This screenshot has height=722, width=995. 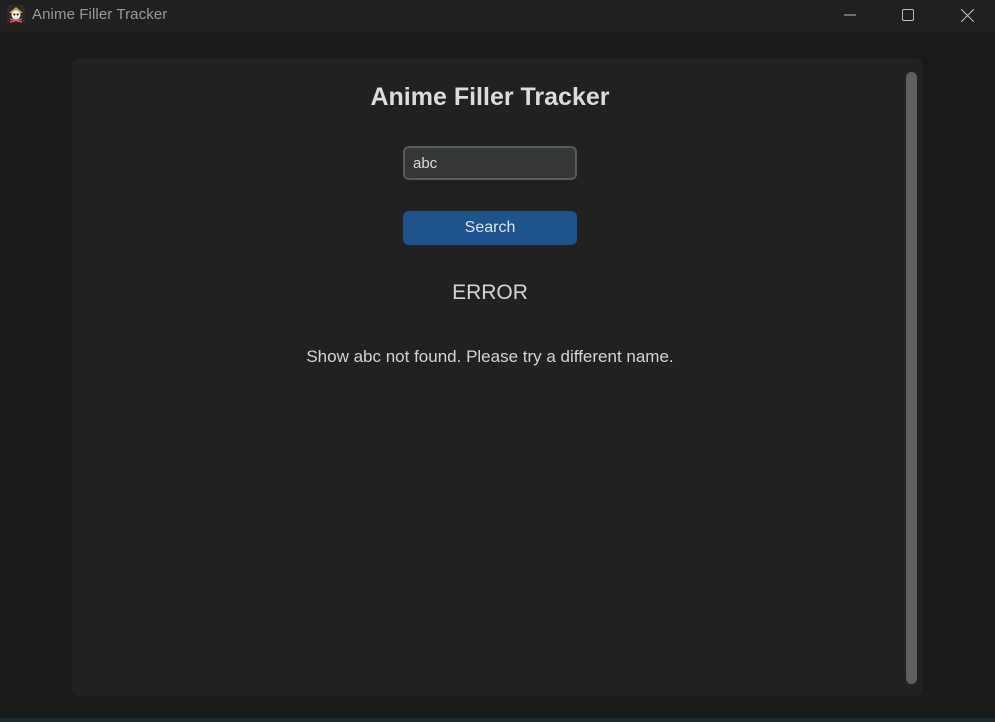 I want to click on title-bar: Anime Filler Tracker, so click(x=497, y=16).